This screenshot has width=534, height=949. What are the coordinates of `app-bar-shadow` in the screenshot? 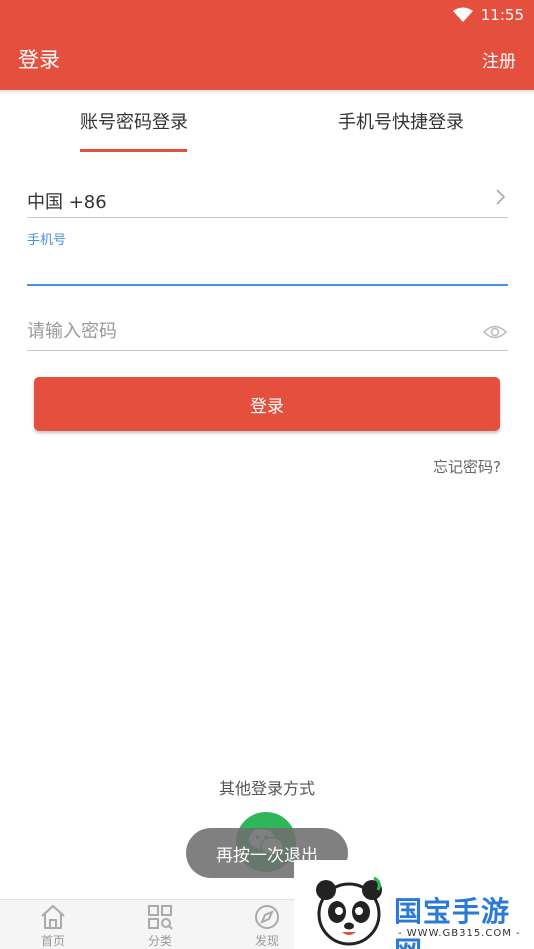 It's located at (267, 92).